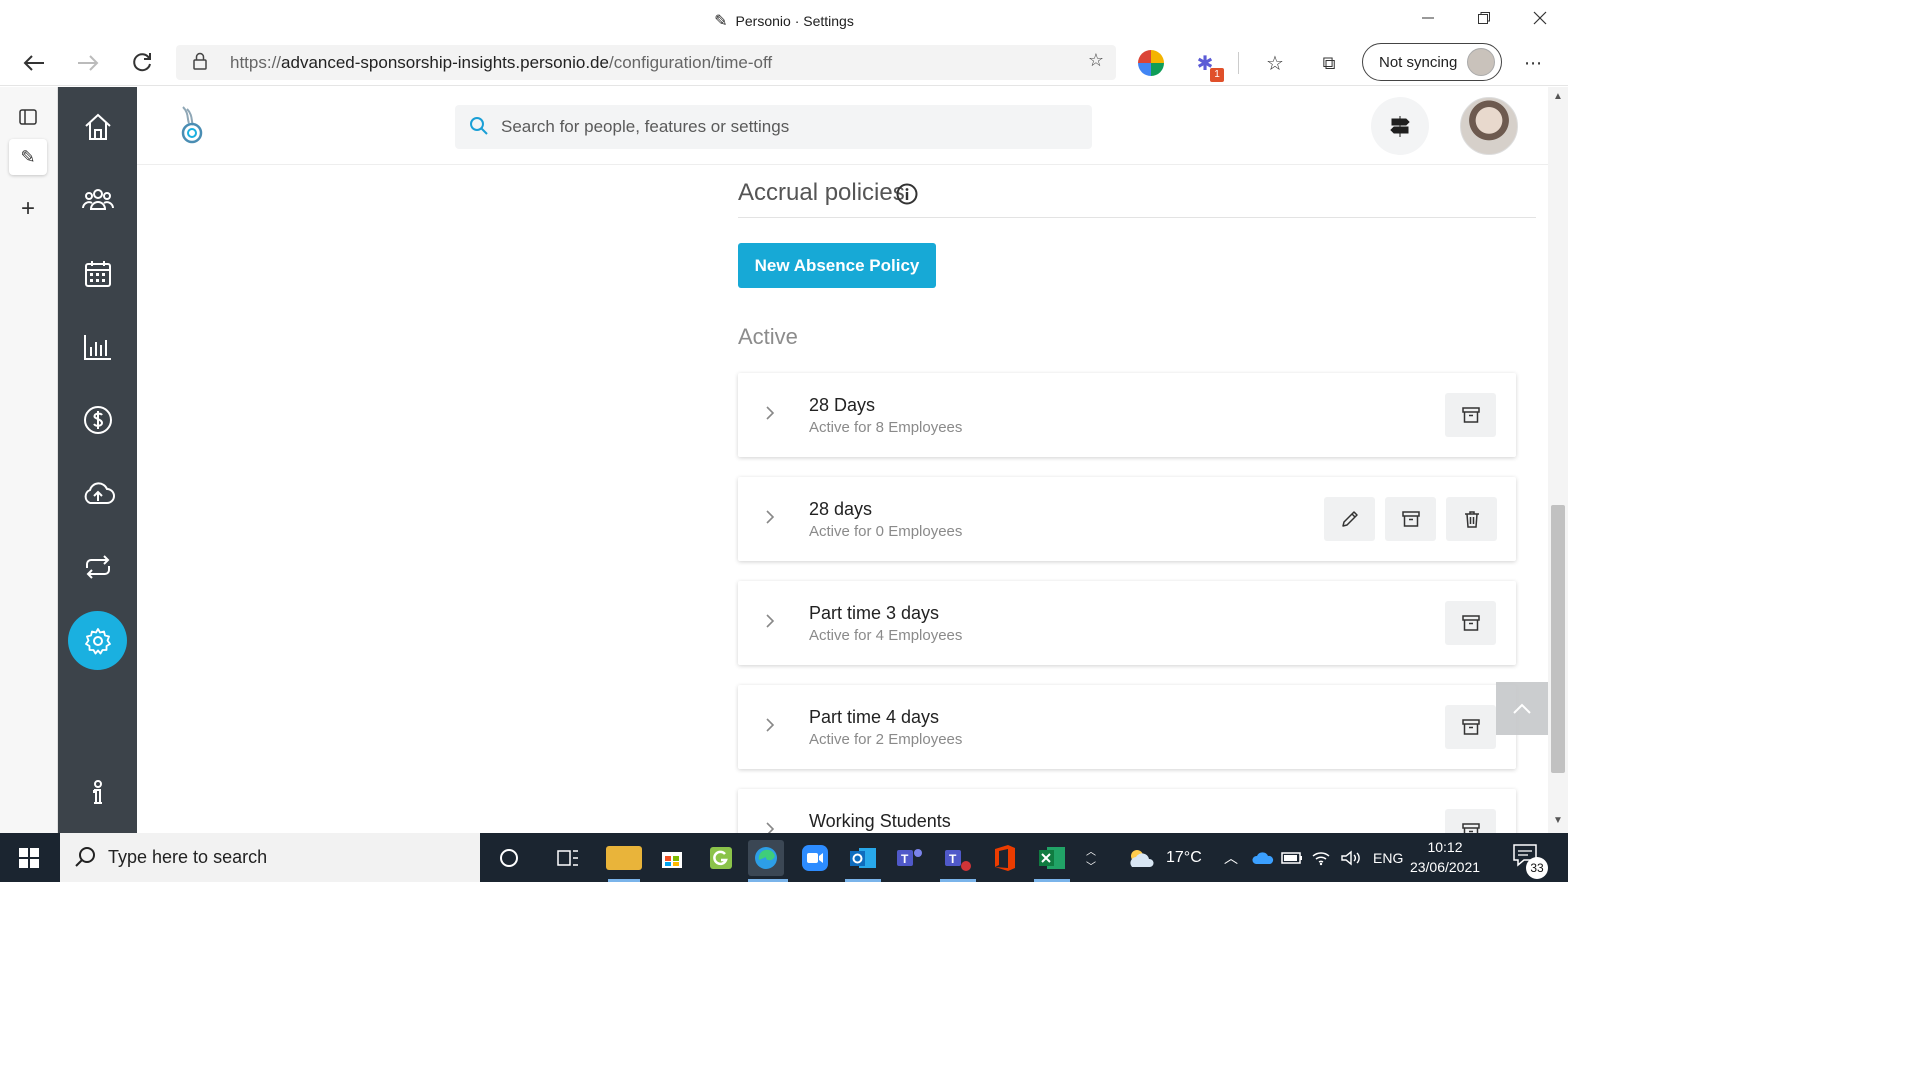 Image resolution: width=1920 pixels, height=1080 pixels. Describe the element at coordinates (1351, 857) in the screenshot. I see `volume-icon` at that location.